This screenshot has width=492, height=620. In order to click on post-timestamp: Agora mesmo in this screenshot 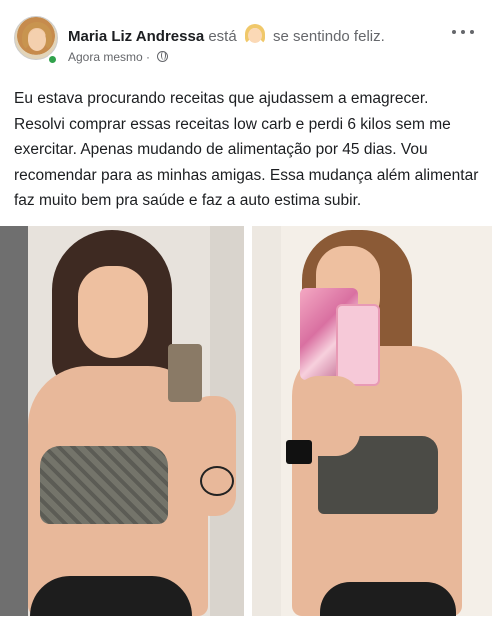, I will do `click(105, 57)`.